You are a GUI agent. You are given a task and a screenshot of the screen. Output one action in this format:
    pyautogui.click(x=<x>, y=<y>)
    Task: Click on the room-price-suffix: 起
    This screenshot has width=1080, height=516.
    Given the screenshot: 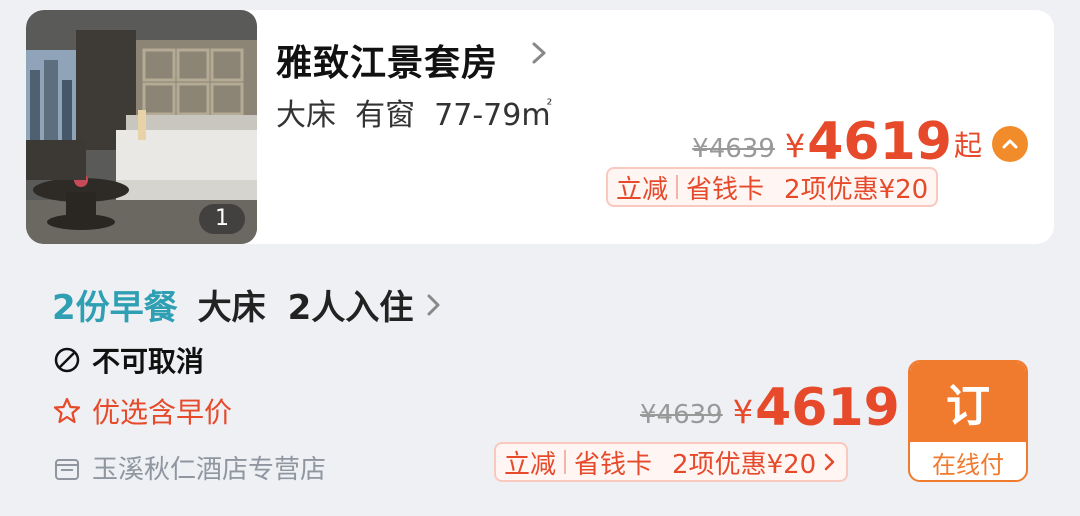 What is the action you would take?
    pyautogui.click(x=967, y=145)
    